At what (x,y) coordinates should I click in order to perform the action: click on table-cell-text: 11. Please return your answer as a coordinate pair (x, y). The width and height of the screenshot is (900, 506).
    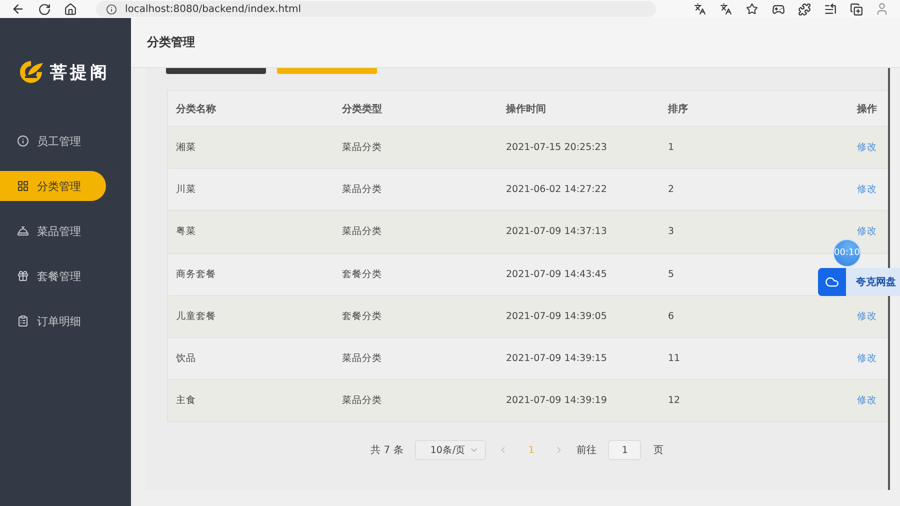
    Looking at the image, I should click on (674, 358).